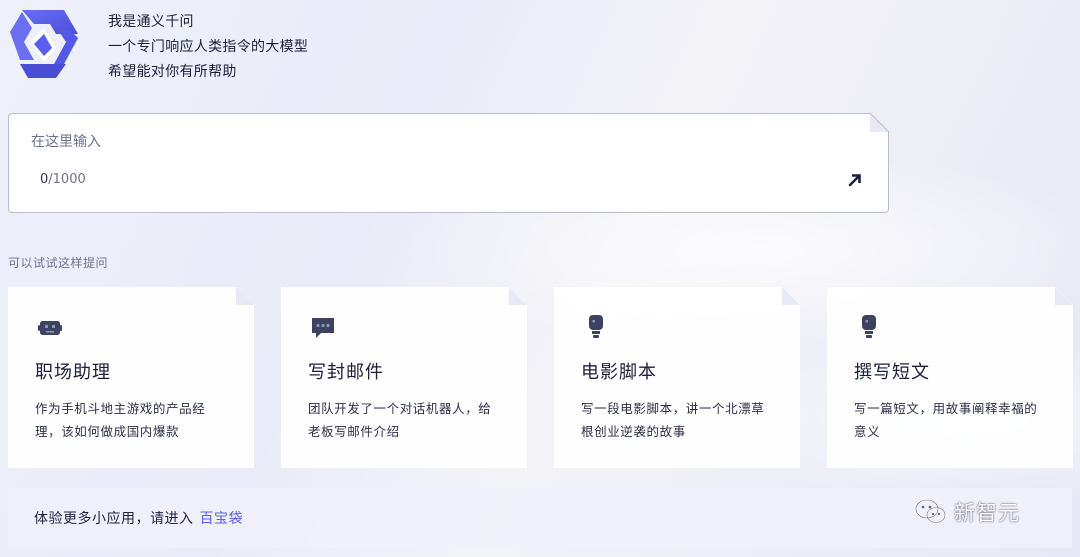  Describe the element at coordinates (120, 420) in the screenshot. I see `card-description: 作为手机斗地主游戏的产品经理，该如何做成国内爆款` at that location.